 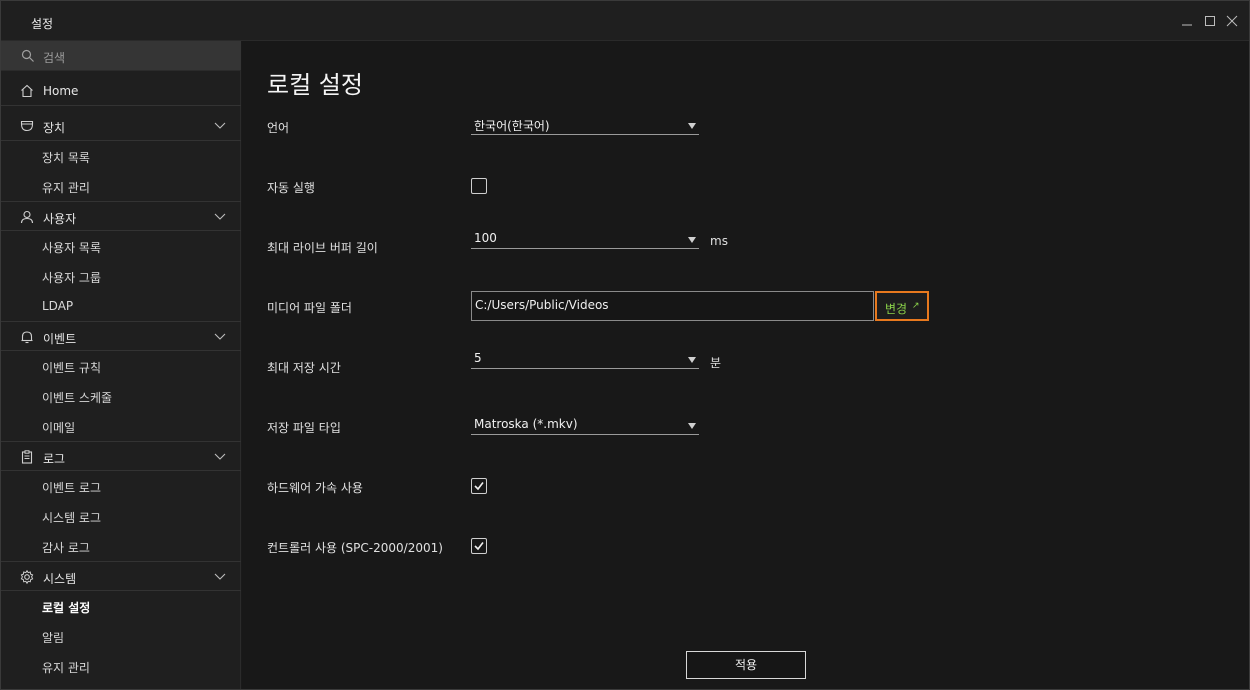 What do you see at coordinates (485, 238) in the screenshot?
I see `live-buffer-value: 100` at bounding box center [485, 238].